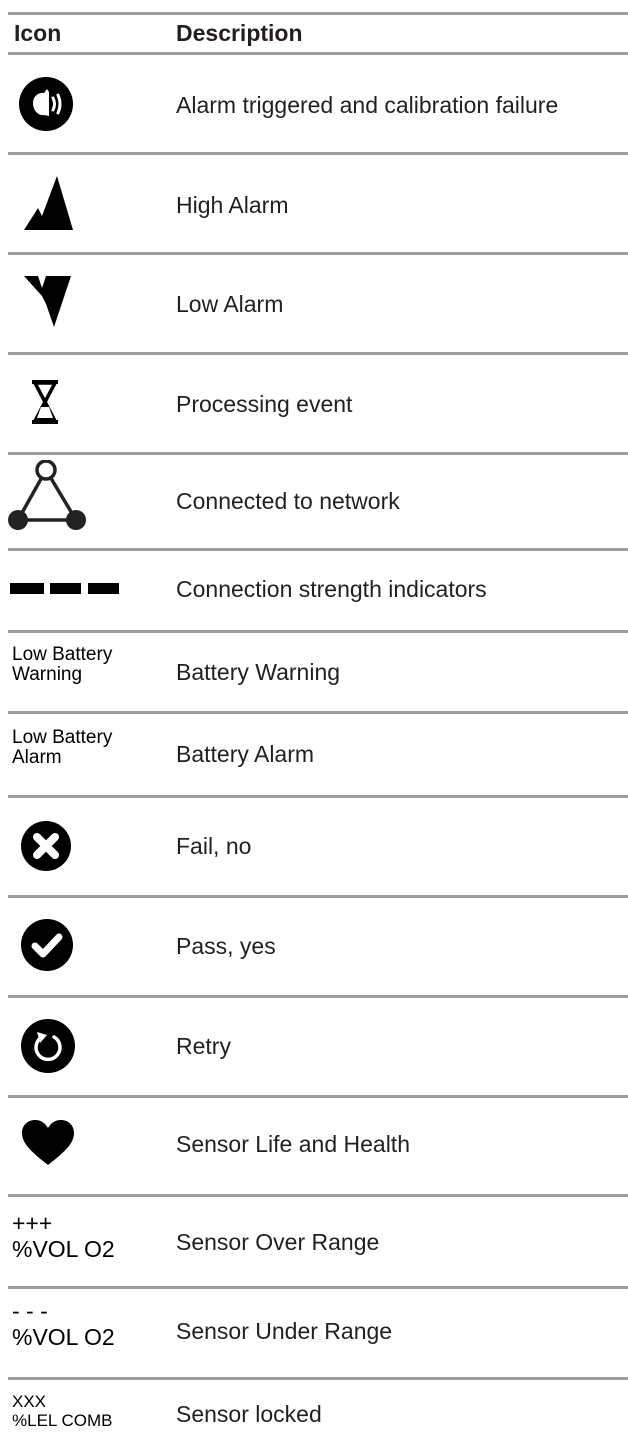 The width and height of the screenshot is (628, 1447). Describe the element at coordinates (245, 754) in the screenshot. I see `row-description: Battery Alarm` at that location.